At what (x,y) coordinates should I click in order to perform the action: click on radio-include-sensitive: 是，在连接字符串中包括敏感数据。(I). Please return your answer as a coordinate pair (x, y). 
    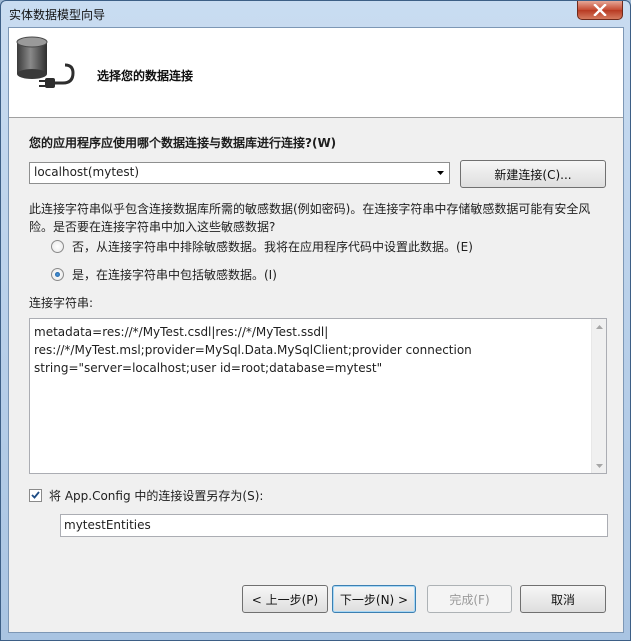
    Looking at the image, I should click on (164, 274).